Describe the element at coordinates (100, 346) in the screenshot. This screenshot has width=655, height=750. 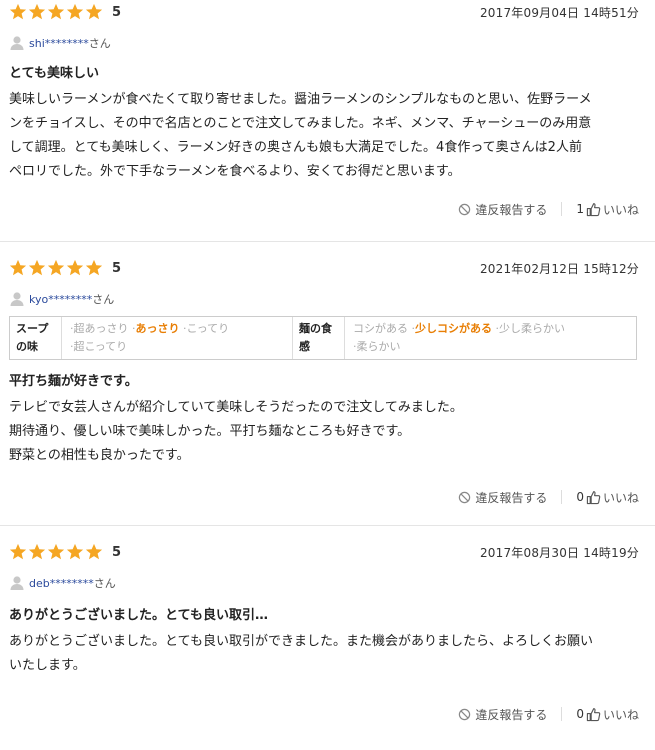
I see `soup-option: 超こってり` at that location.